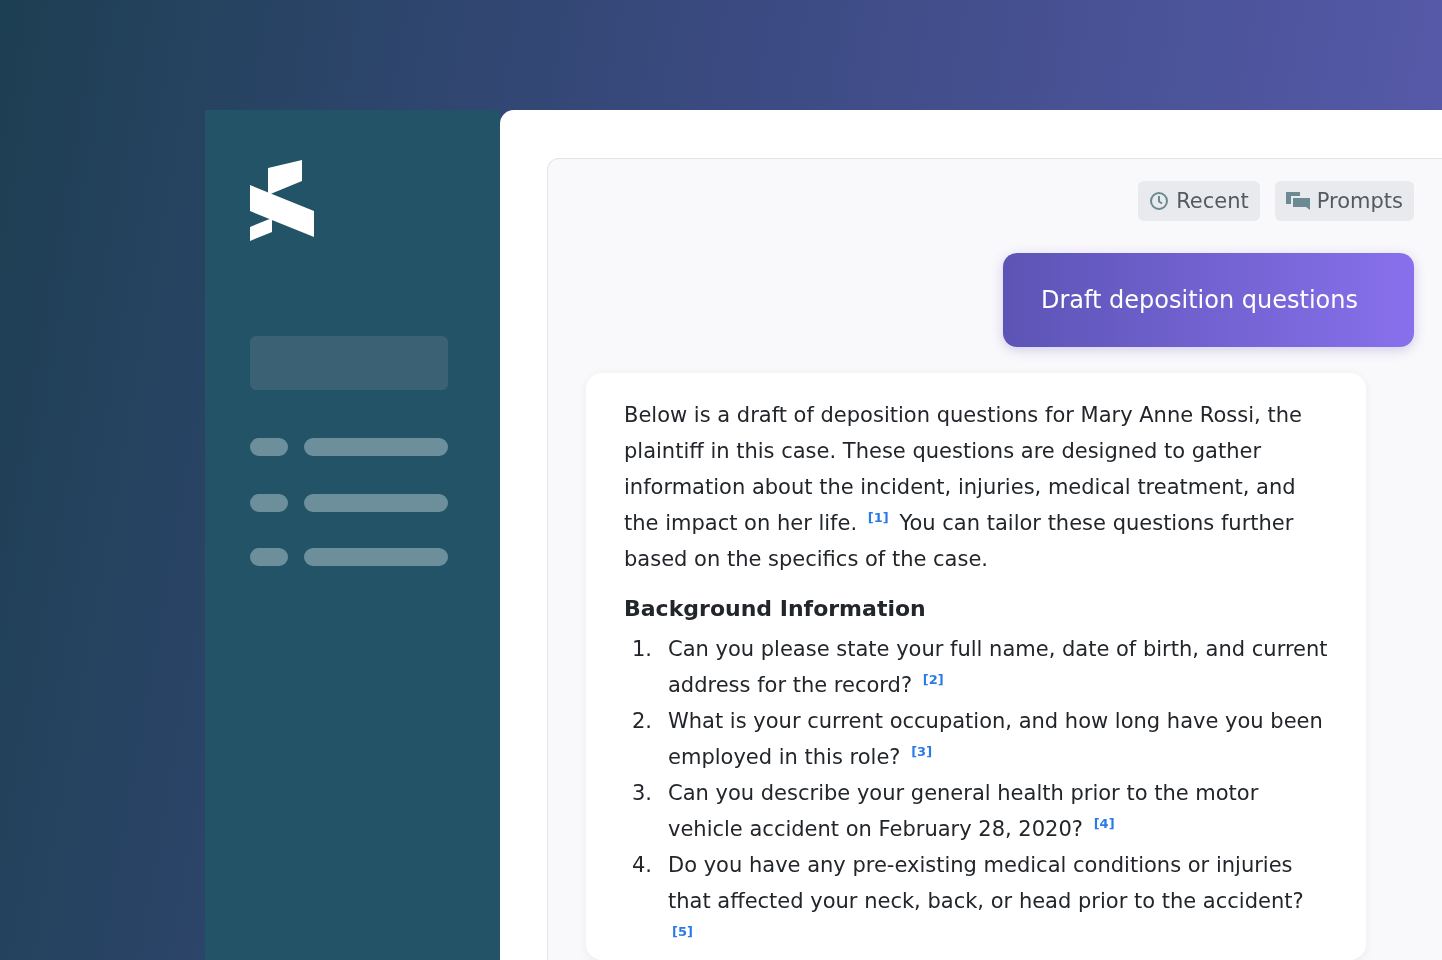 This screenshot has height=960, width=1442. Describe the element at coordinates (963, 487) in the screenshot. I see `intro-paragraph: Below is a draft of deposition questions for Mary Anne Rossi, the plaintiff in this case. These questions are designed to gather information about the incident, injuries, medical treatment, and the impact on her life. $^{[1]}$ You can tailor these questions further based on the specifics of the case.` at that location.